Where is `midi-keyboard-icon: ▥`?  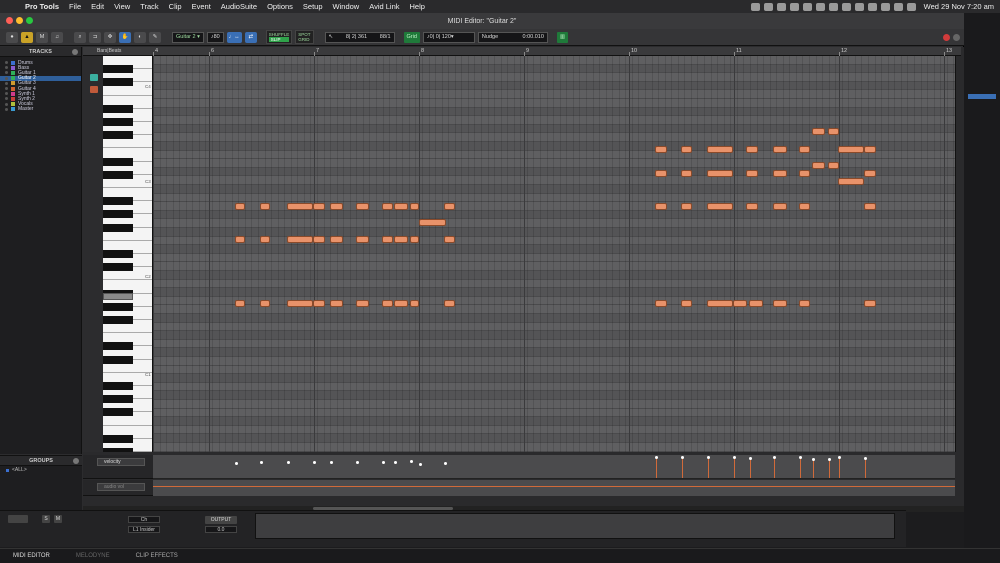 midi-keyboard-icon: ▥ is located at coordinates (562, 37).